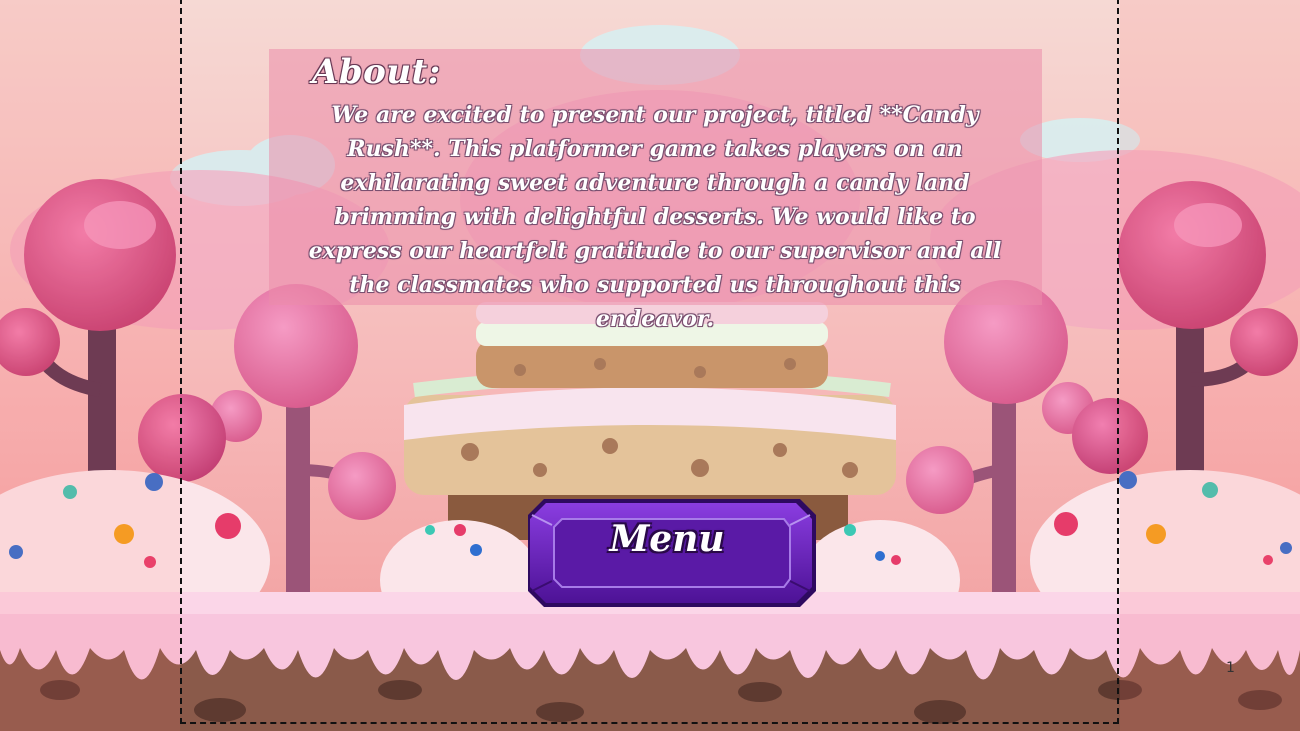 The image size is (1300, 731). I want to click on page-number: 1, so click(1230, 668).